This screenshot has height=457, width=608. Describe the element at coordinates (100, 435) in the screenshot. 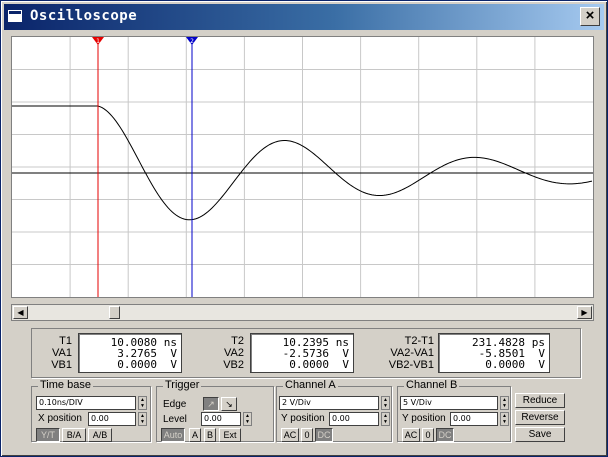

I see `ab-mode-button: A/B` at that location.